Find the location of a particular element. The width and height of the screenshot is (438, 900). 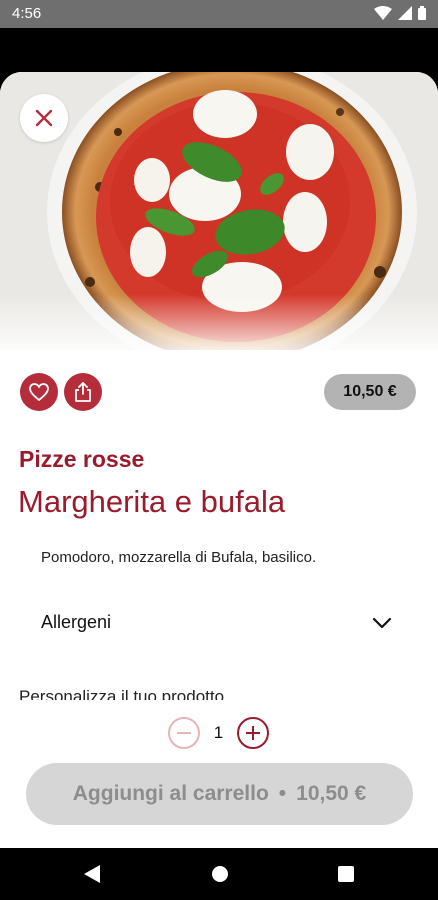

signal-icon is located at coordinates (405, 13).